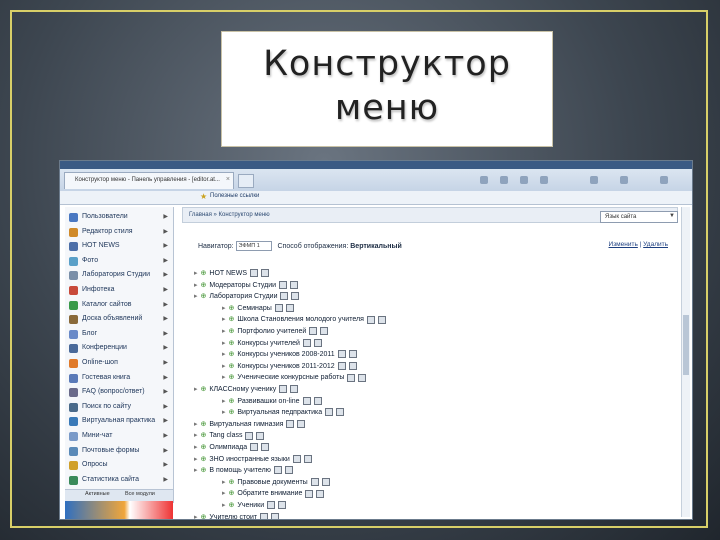  Describe the element at coordinates (119, 393) in the screenshot. I see `sidebar-item: FAQ (вопрос/ответ) ▶` at that location.